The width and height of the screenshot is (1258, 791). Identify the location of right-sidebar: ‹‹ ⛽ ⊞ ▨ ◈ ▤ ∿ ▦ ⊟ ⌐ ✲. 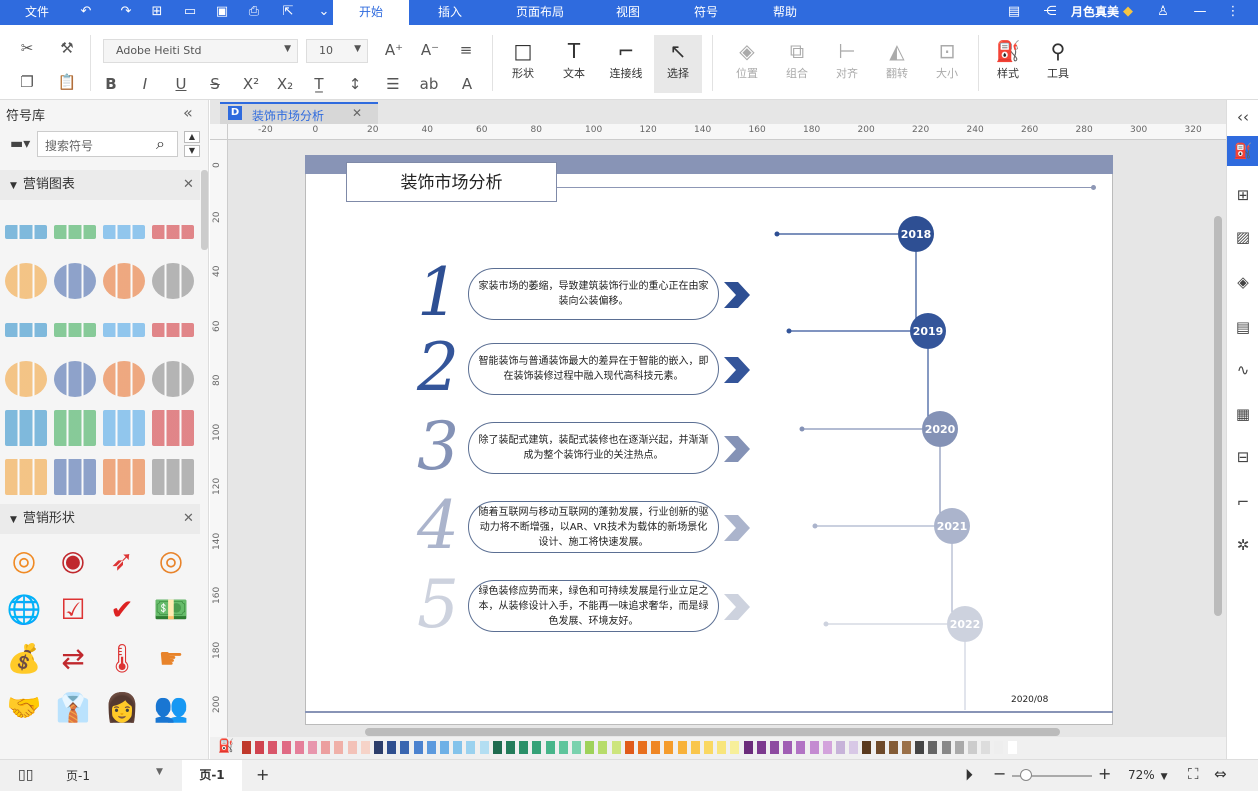
(1242, 429).